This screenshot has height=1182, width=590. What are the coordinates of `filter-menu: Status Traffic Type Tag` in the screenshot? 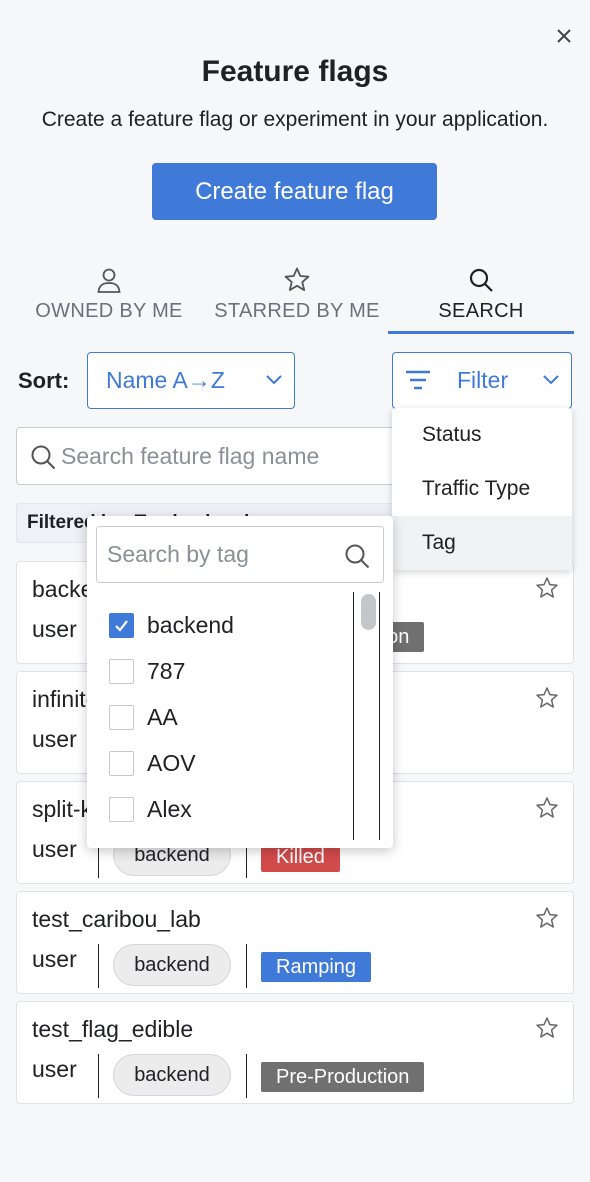 It's located at (482, 489).